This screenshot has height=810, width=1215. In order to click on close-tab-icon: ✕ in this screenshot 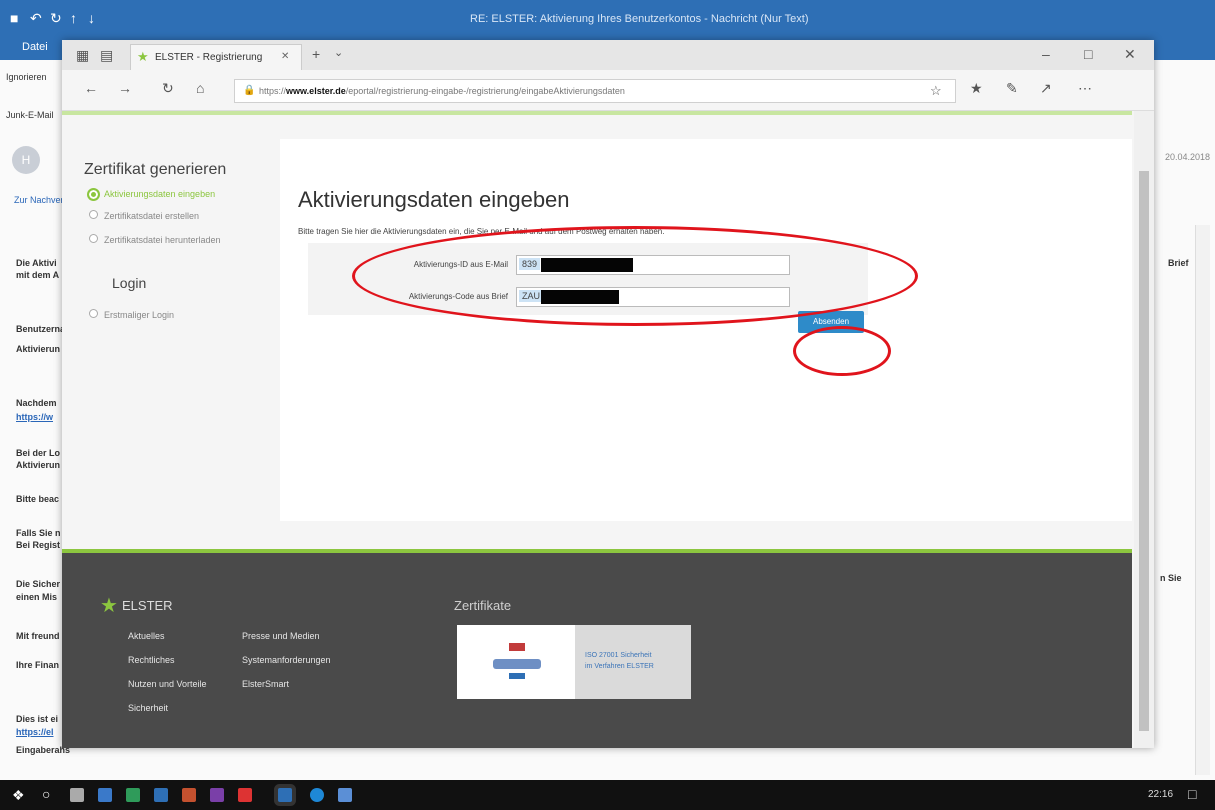, I will do `click(285, 56)`.